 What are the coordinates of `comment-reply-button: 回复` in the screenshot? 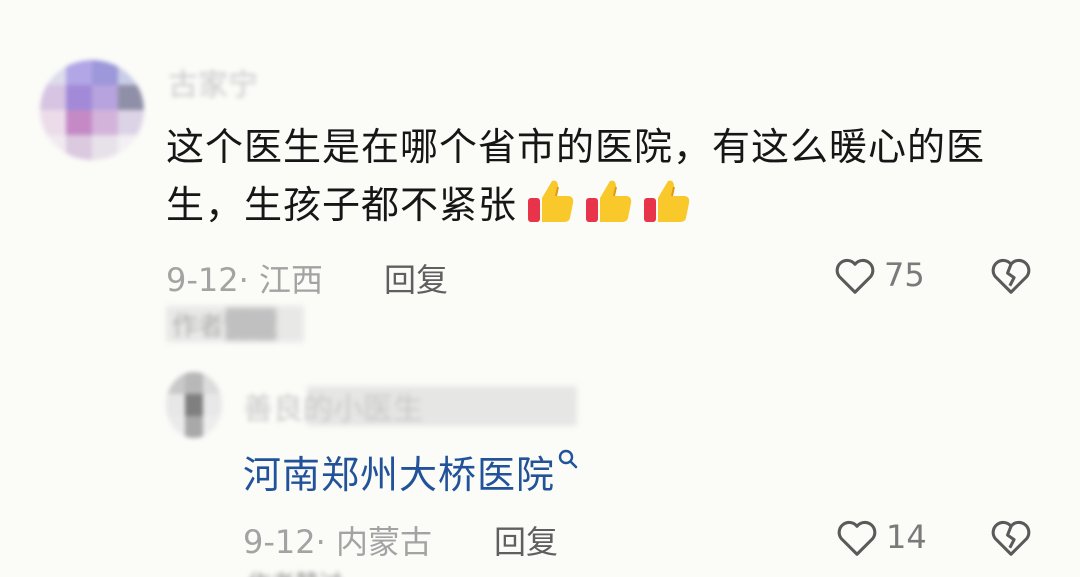 It's located at (416, 278).